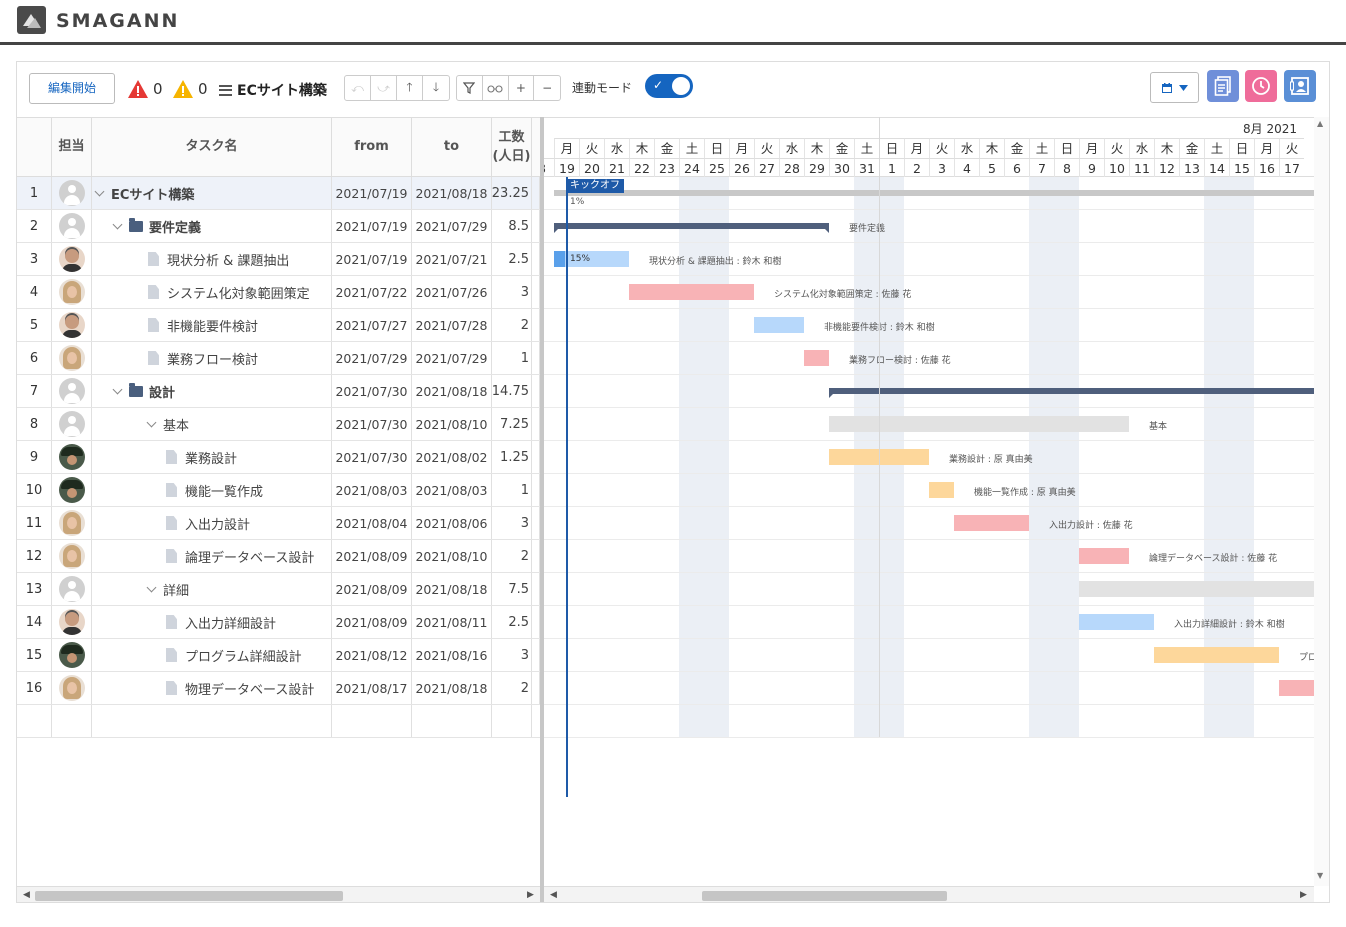  What do you see at coordinates (278, 292) in the screenshot?
I see `table-row: 4 システム化対象範囲策定 2021/07/22 2021/07/26 3` at bounding box center [278, 292].